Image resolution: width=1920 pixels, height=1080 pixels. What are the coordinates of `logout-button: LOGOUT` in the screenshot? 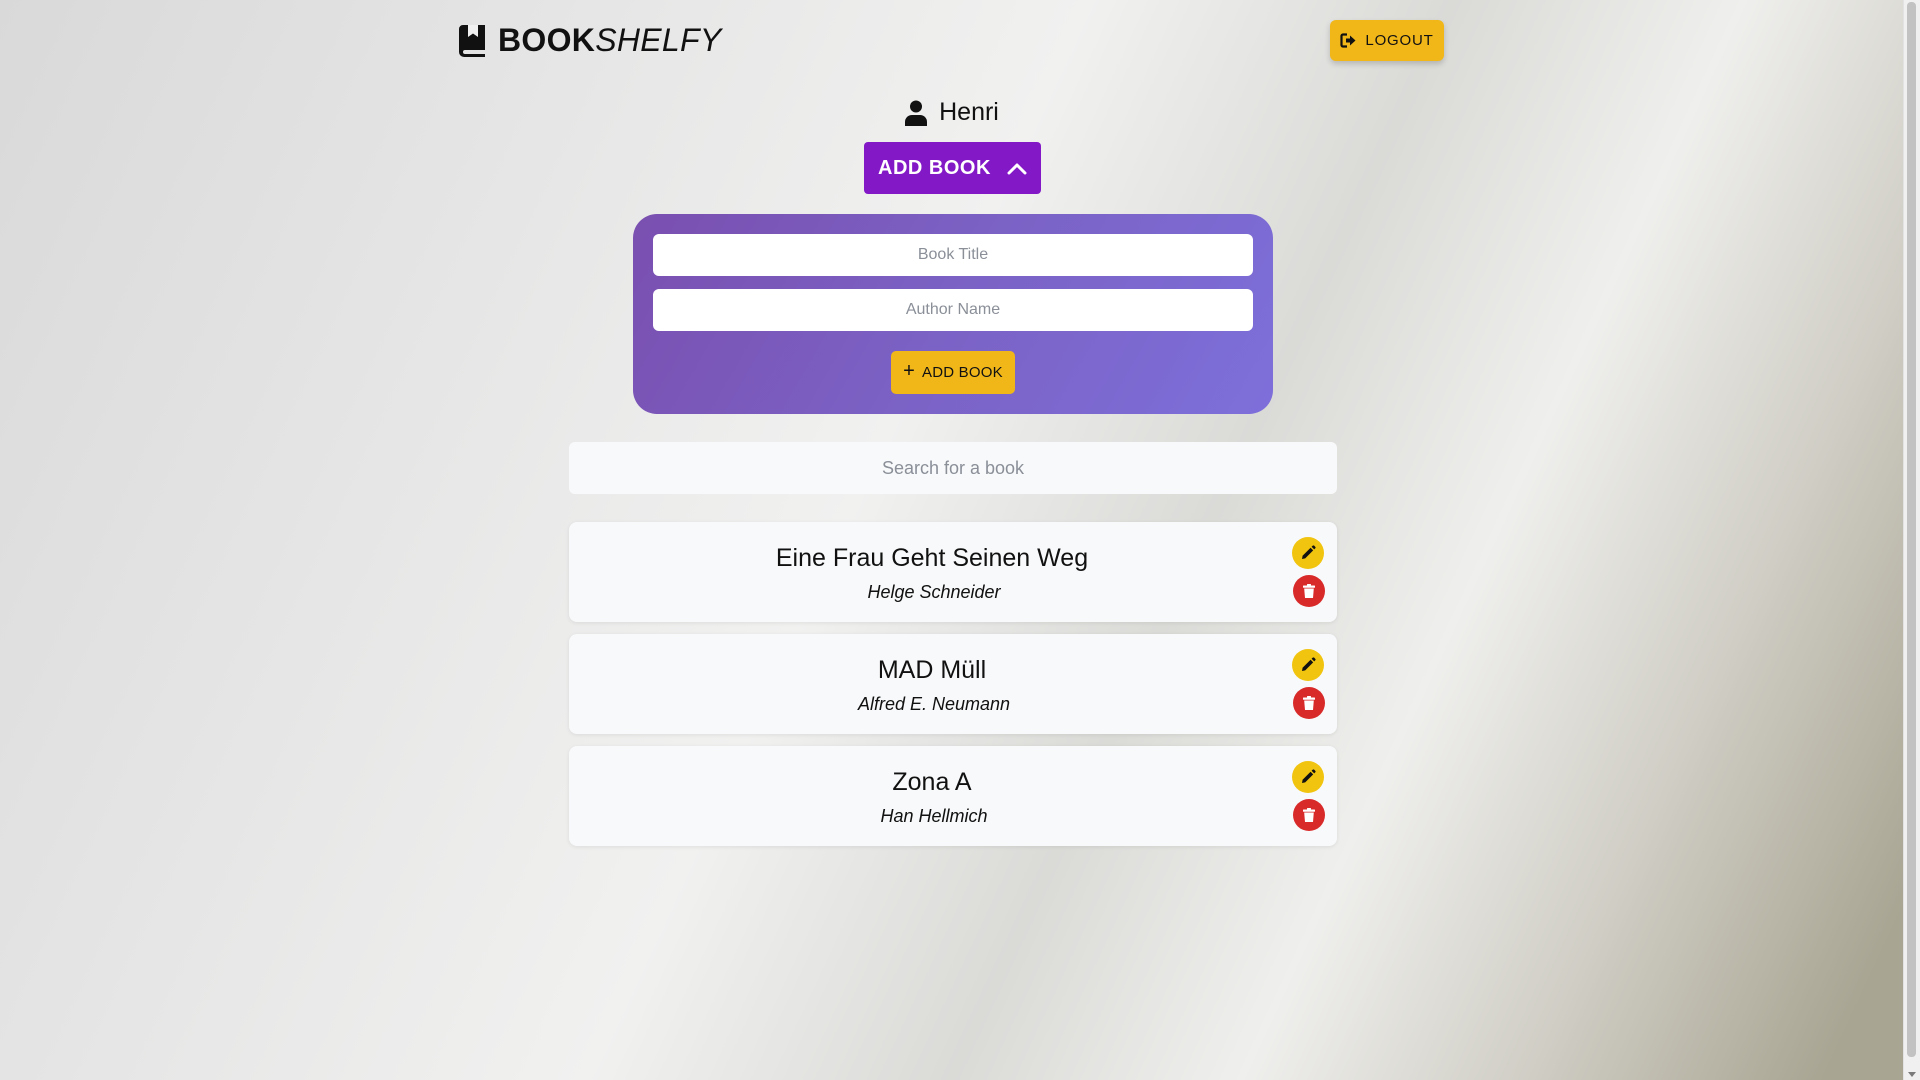 It's located at (1387, 40).